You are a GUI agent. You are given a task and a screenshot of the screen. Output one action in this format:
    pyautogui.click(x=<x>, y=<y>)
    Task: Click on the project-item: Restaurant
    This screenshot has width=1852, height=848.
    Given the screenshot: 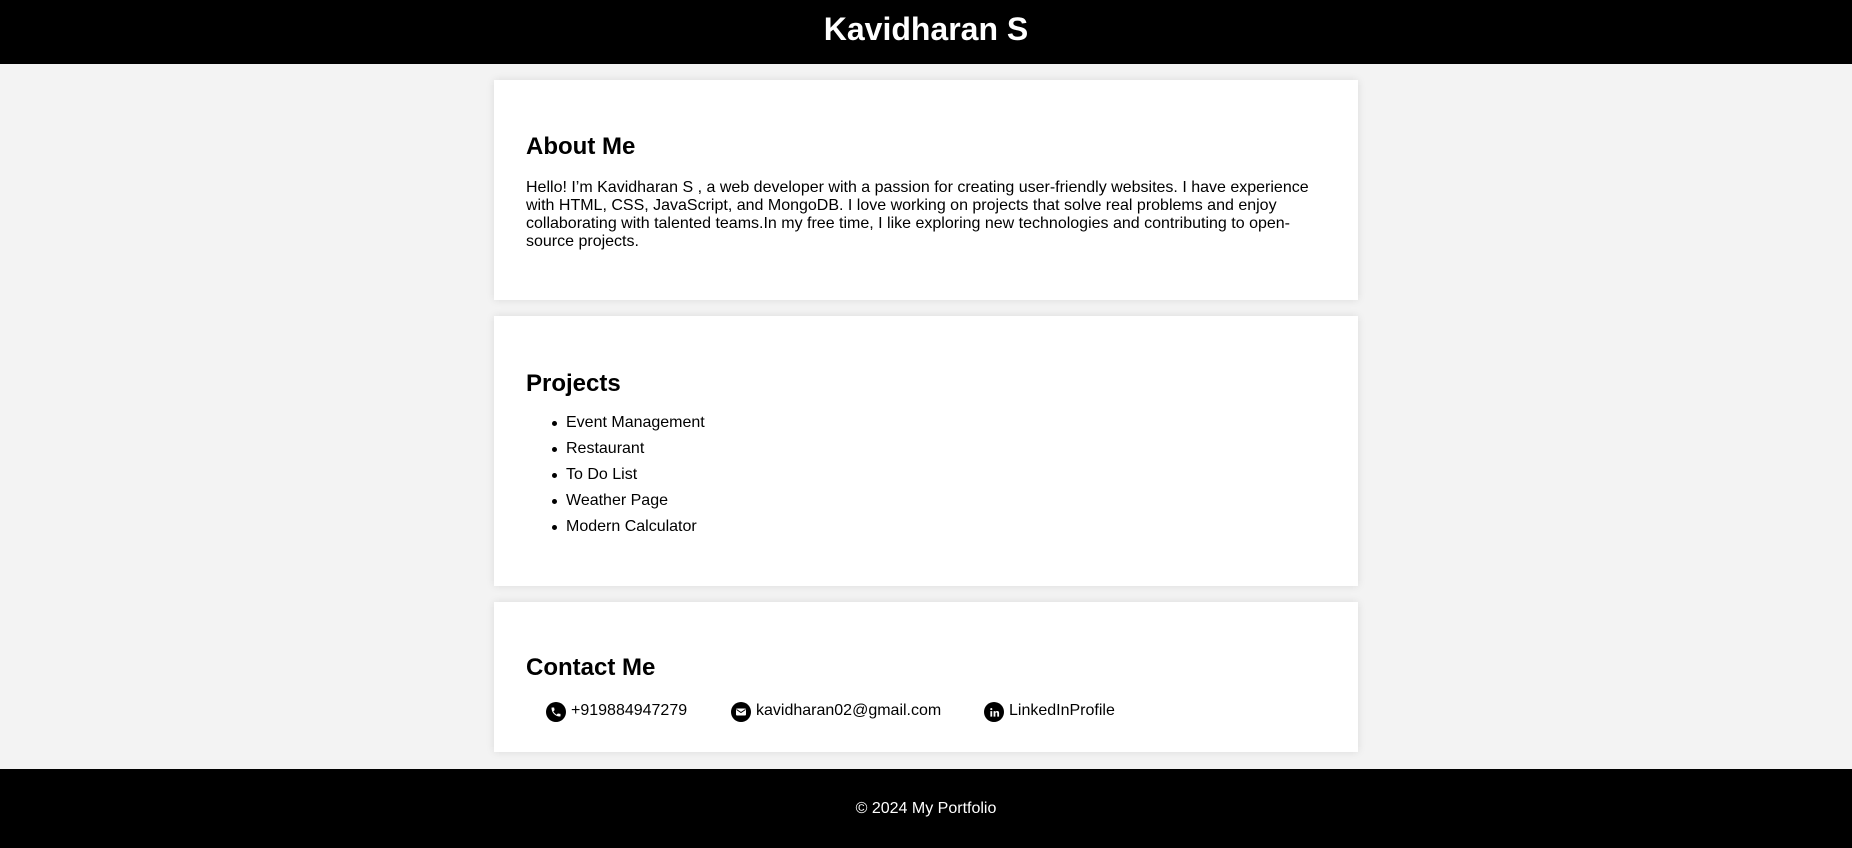 What is the action you would take?
    pyautogui.click(x=628, y=453)
    